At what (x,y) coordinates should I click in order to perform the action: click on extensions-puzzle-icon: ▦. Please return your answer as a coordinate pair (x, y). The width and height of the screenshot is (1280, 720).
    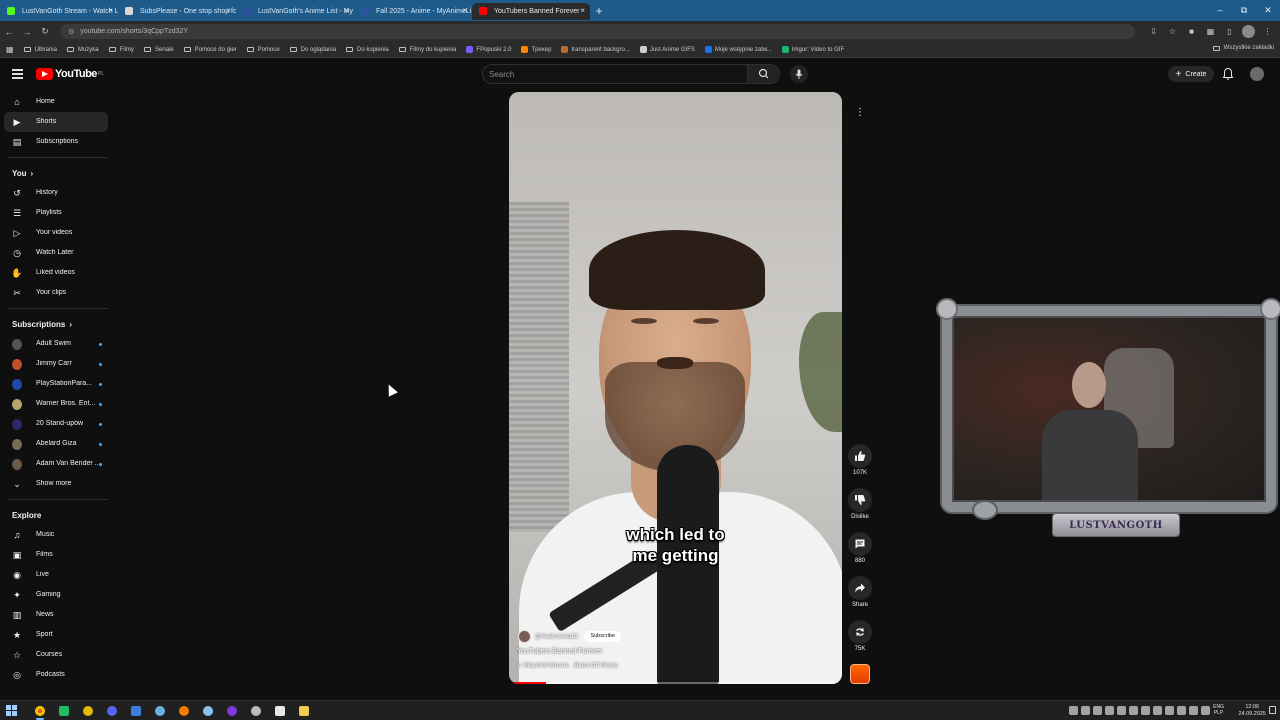
    Looking at the image, I should click on (1210, 31).